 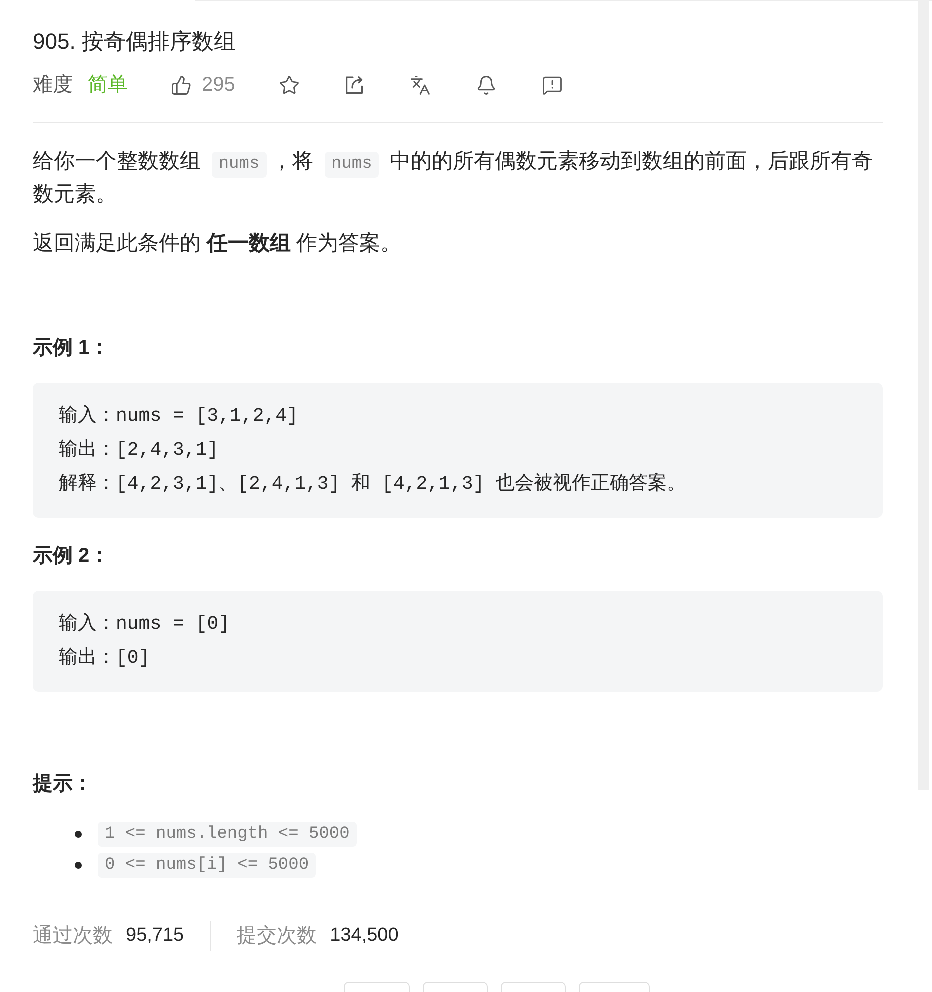 What do you see at coordinates (71, 348) in the screenshot?
I see `example-heading: 示例 1：` at bounding box center [71, 348].